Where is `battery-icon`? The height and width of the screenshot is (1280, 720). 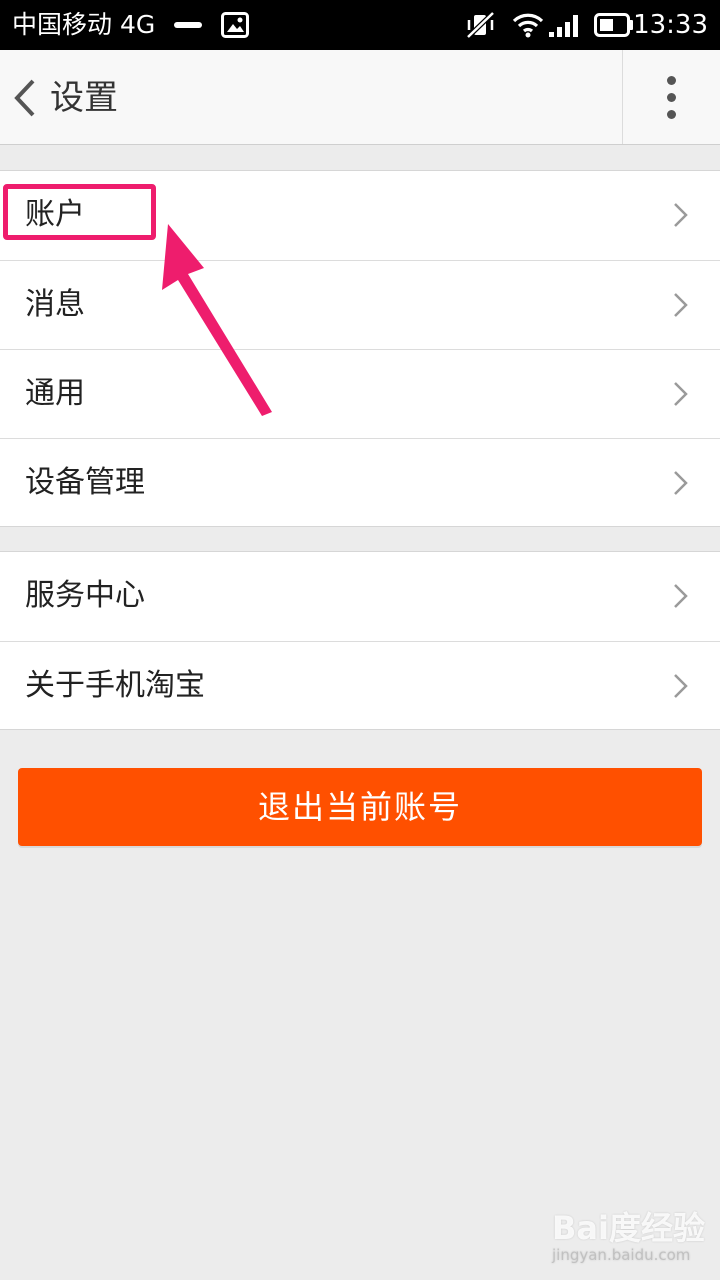
battery-icon is located at coordinates (613, 25).